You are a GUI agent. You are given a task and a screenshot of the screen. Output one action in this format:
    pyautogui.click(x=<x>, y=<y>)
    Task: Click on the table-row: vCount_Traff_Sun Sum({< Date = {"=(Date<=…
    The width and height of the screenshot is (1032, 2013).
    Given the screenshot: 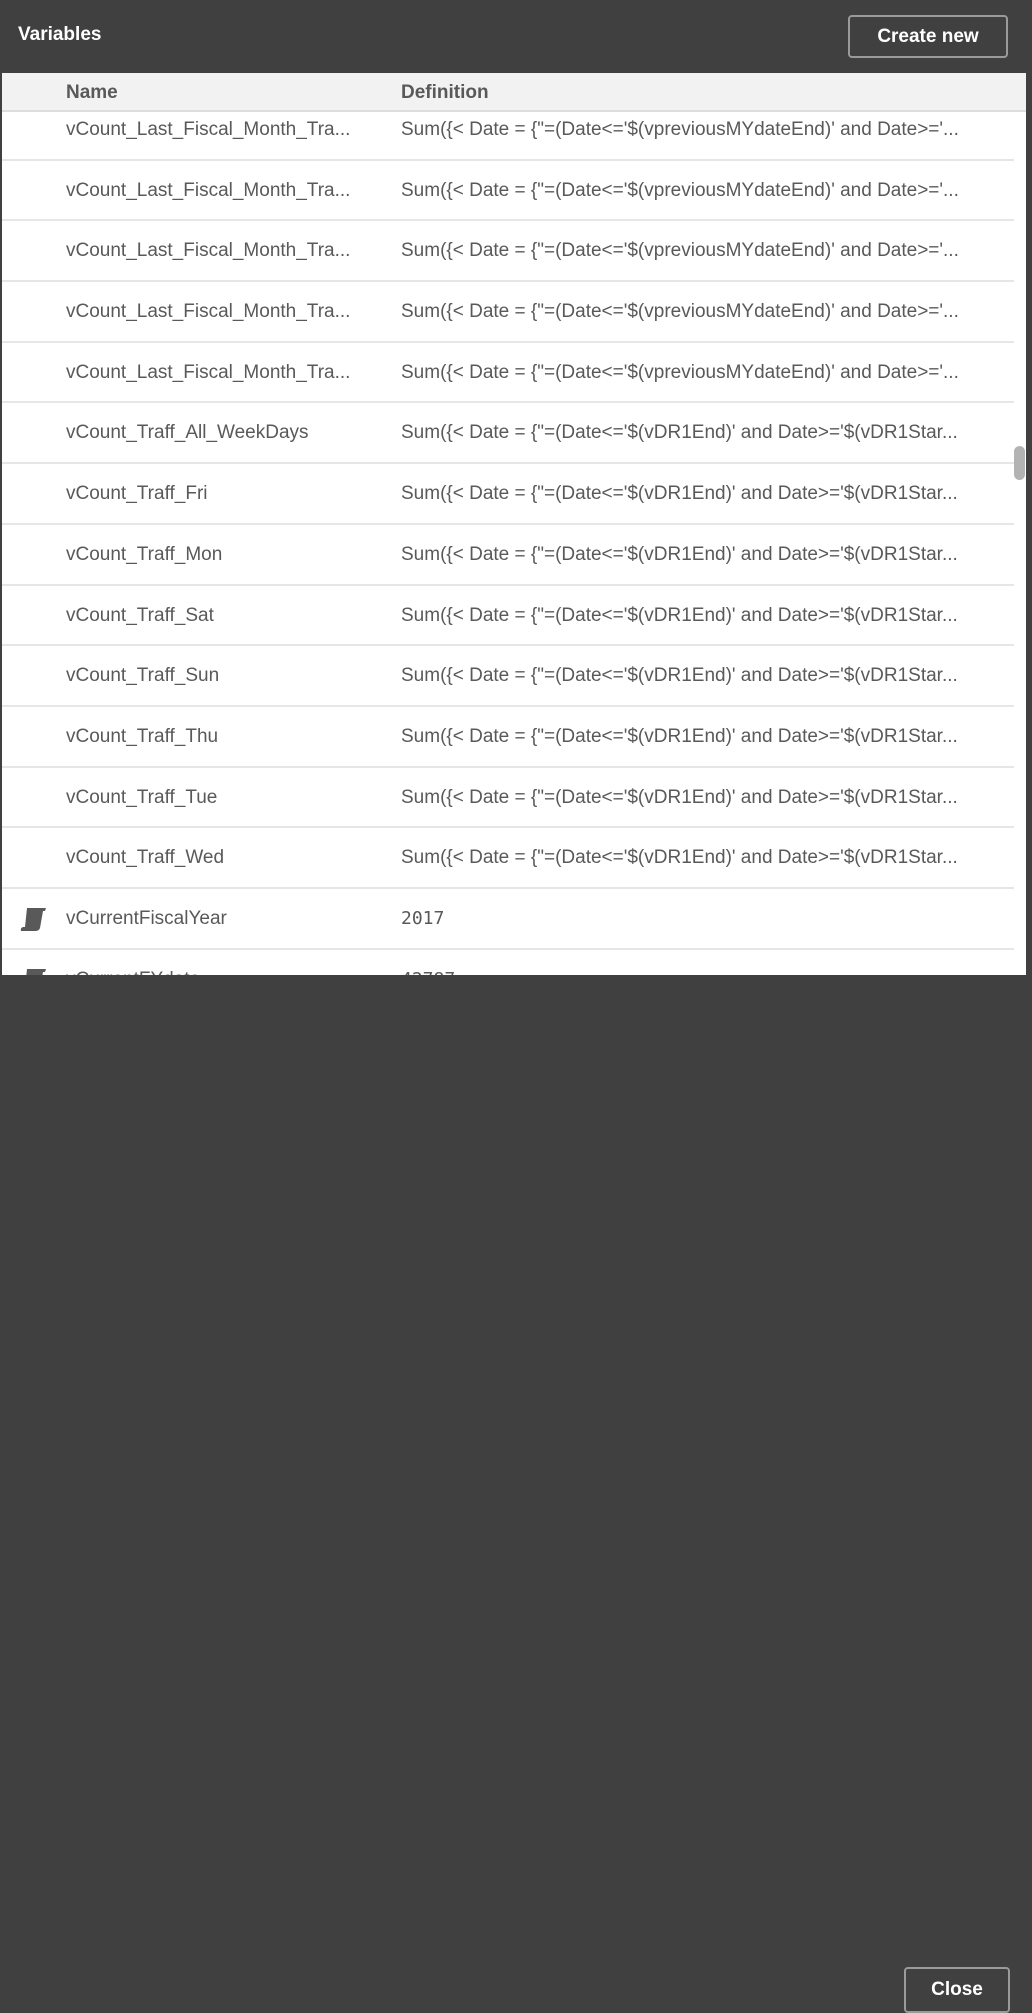 What is the action you would take?
    pyautogui.click(x=508, y=676)
    